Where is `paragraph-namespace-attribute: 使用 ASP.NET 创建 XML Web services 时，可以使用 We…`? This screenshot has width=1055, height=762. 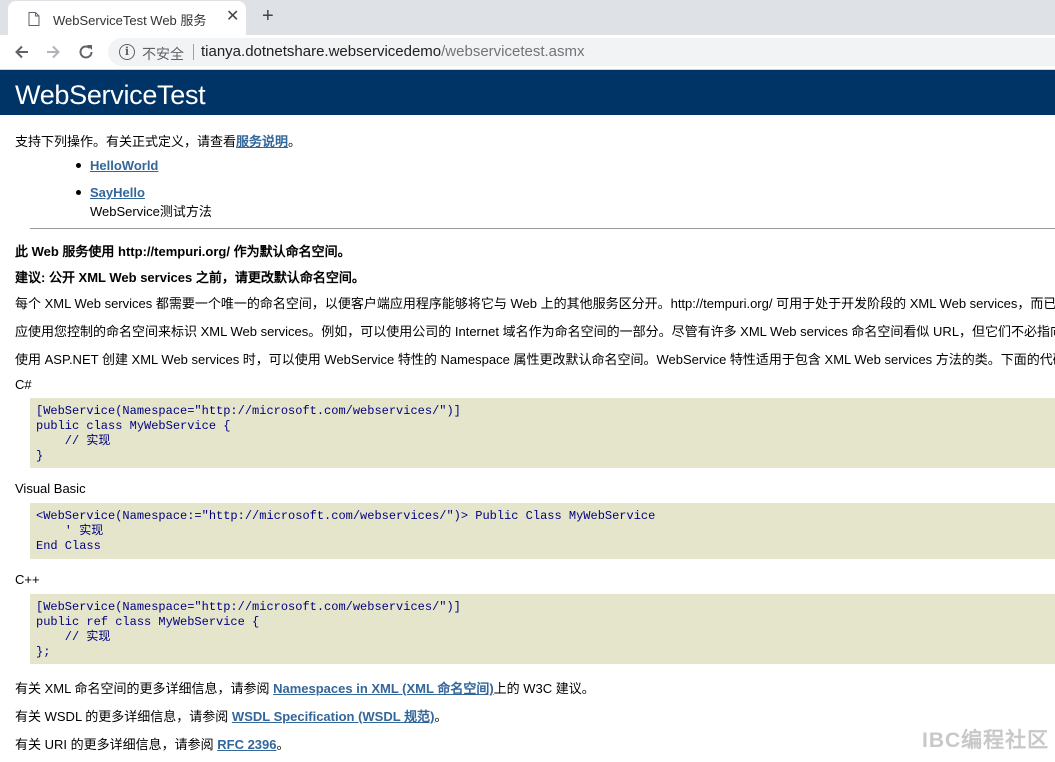 paragraph-namespace-attribute: 使用 ASP.NET 创建 XML Web services 时，可以使用 We… is located at coordinates (535, 359).